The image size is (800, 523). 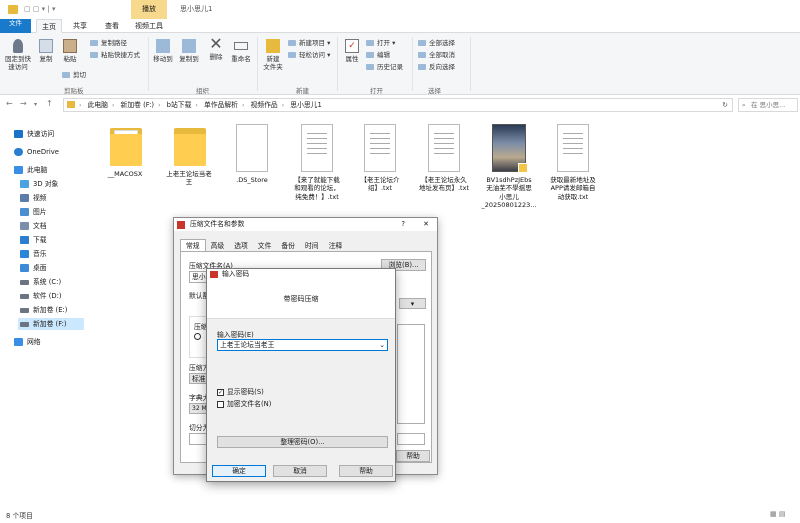 What do you see at coordinates (317, 162) in the screenshot?
I see `file-item-text: 【来了就能下载 和观看的论坛， 纯免费！】.txt` at bounding box center [317, 162].